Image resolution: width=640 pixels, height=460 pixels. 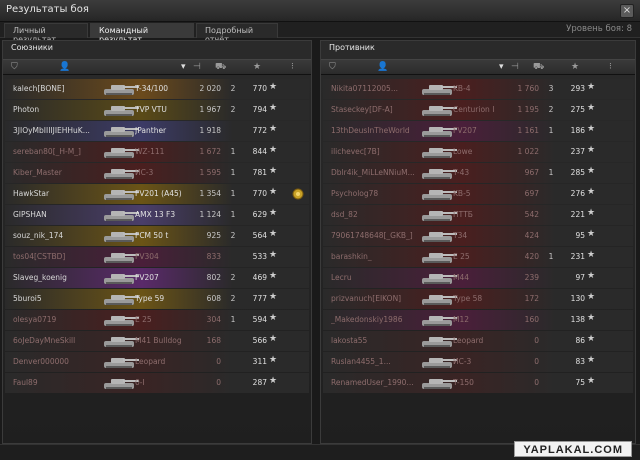 What do you see at coordinates (478, 362) in the screenshot?
I see `table-row: Ruslan4455_1... ИС-3 0 83 ★` at bounding box center [478, 362].